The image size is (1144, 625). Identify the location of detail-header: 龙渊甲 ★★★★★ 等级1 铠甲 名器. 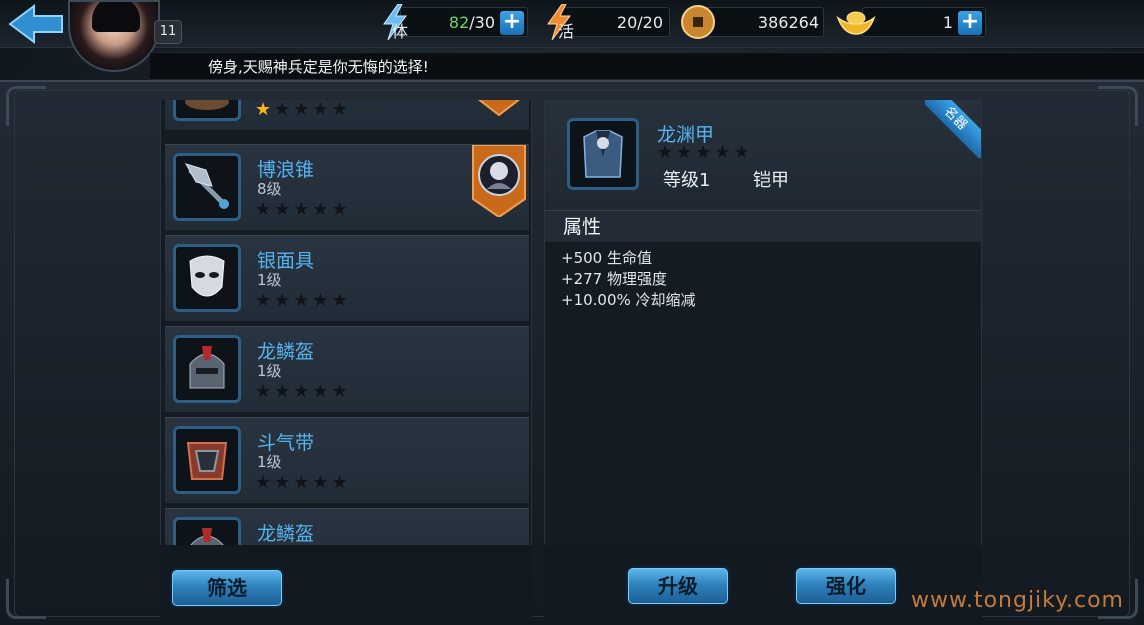
(763, 155).